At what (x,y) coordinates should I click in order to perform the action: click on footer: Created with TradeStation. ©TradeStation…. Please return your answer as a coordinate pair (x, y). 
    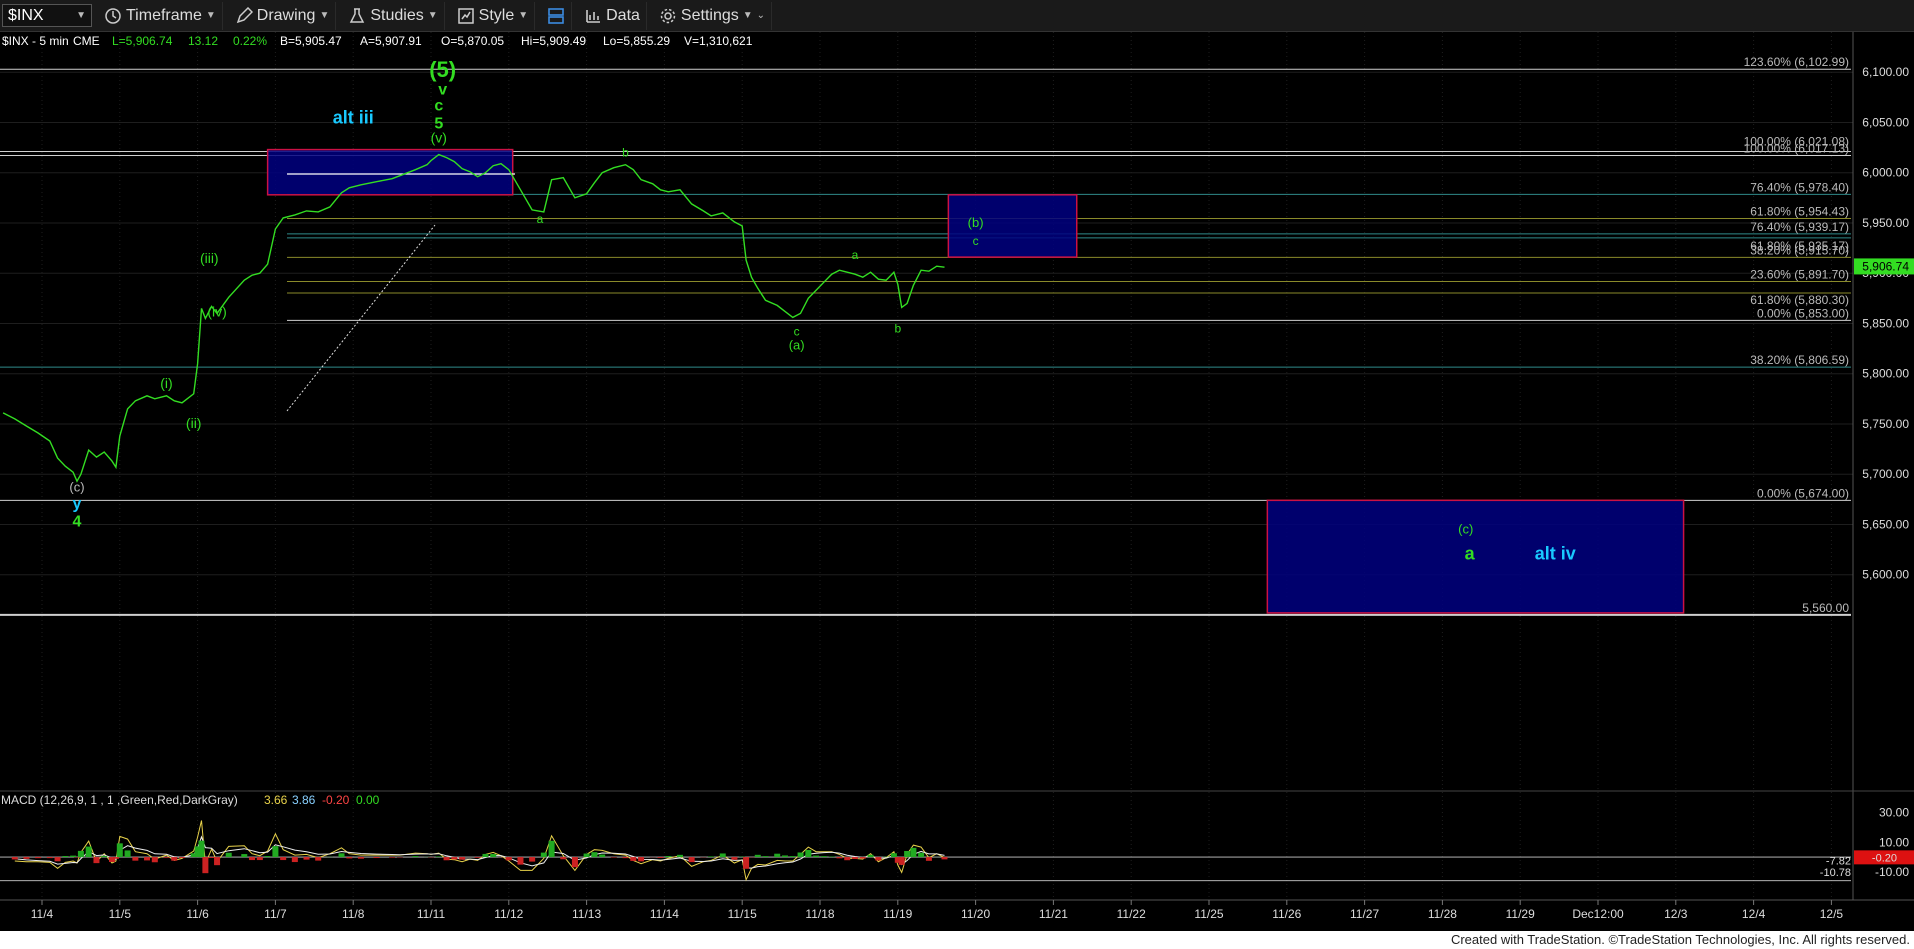
    Looking at the image, I should click on (957, 940).